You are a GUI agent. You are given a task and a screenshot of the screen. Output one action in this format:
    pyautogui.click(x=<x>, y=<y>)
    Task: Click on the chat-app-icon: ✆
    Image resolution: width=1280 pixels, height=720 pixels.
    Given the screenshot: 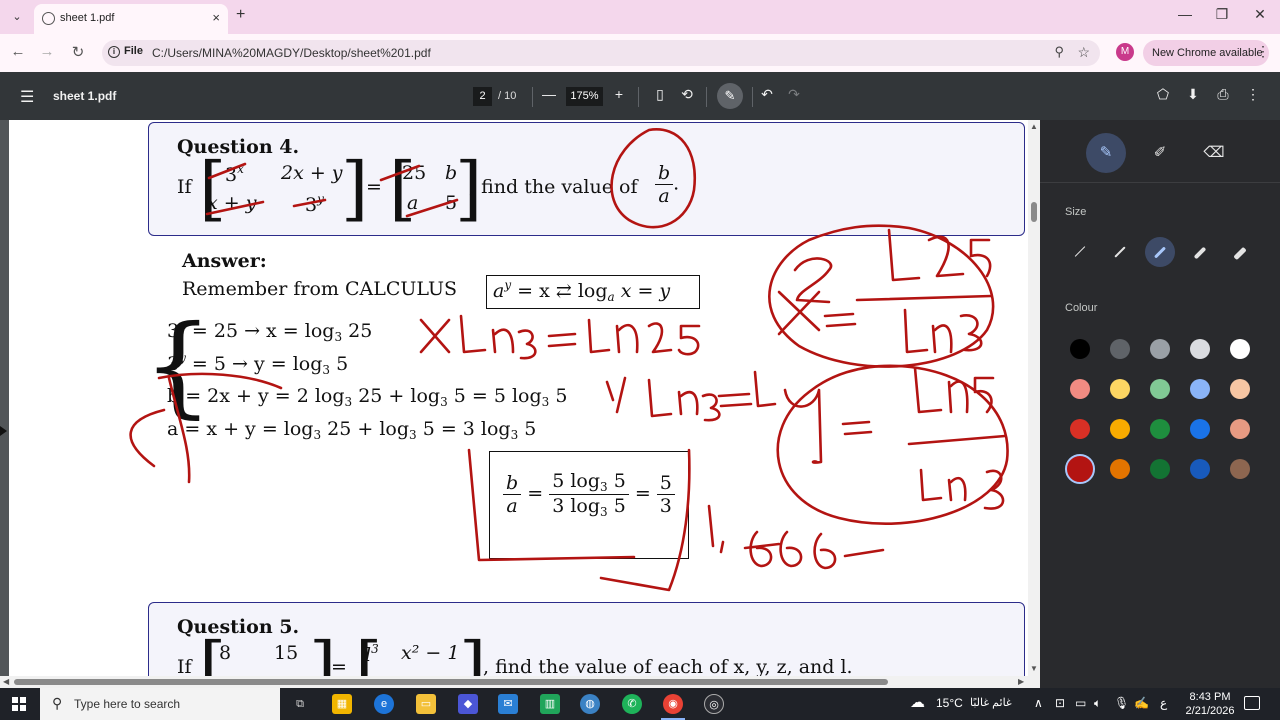 What is the action you would take?
    pyautogui.click(x=632, y=704)
    